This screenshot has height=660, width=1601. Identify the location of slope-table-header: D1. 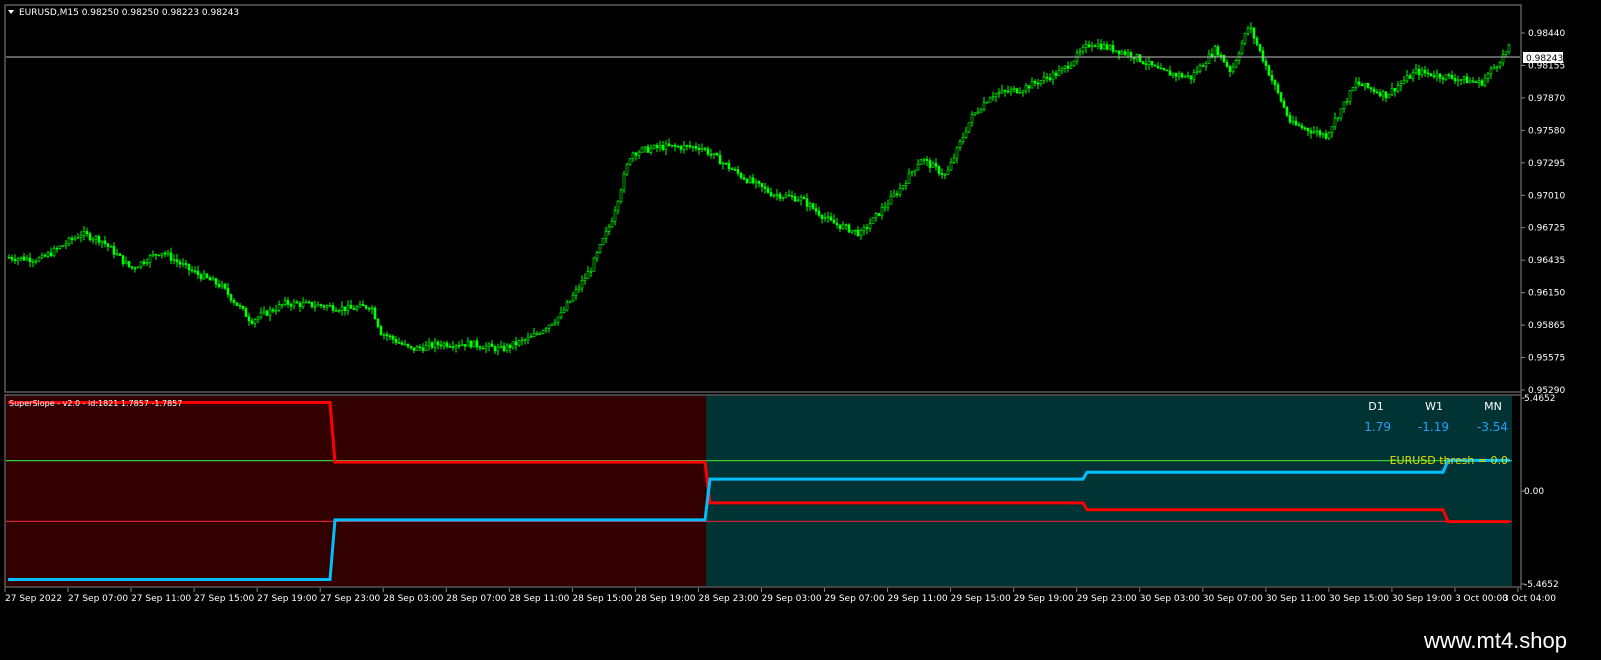
(1375, 406).